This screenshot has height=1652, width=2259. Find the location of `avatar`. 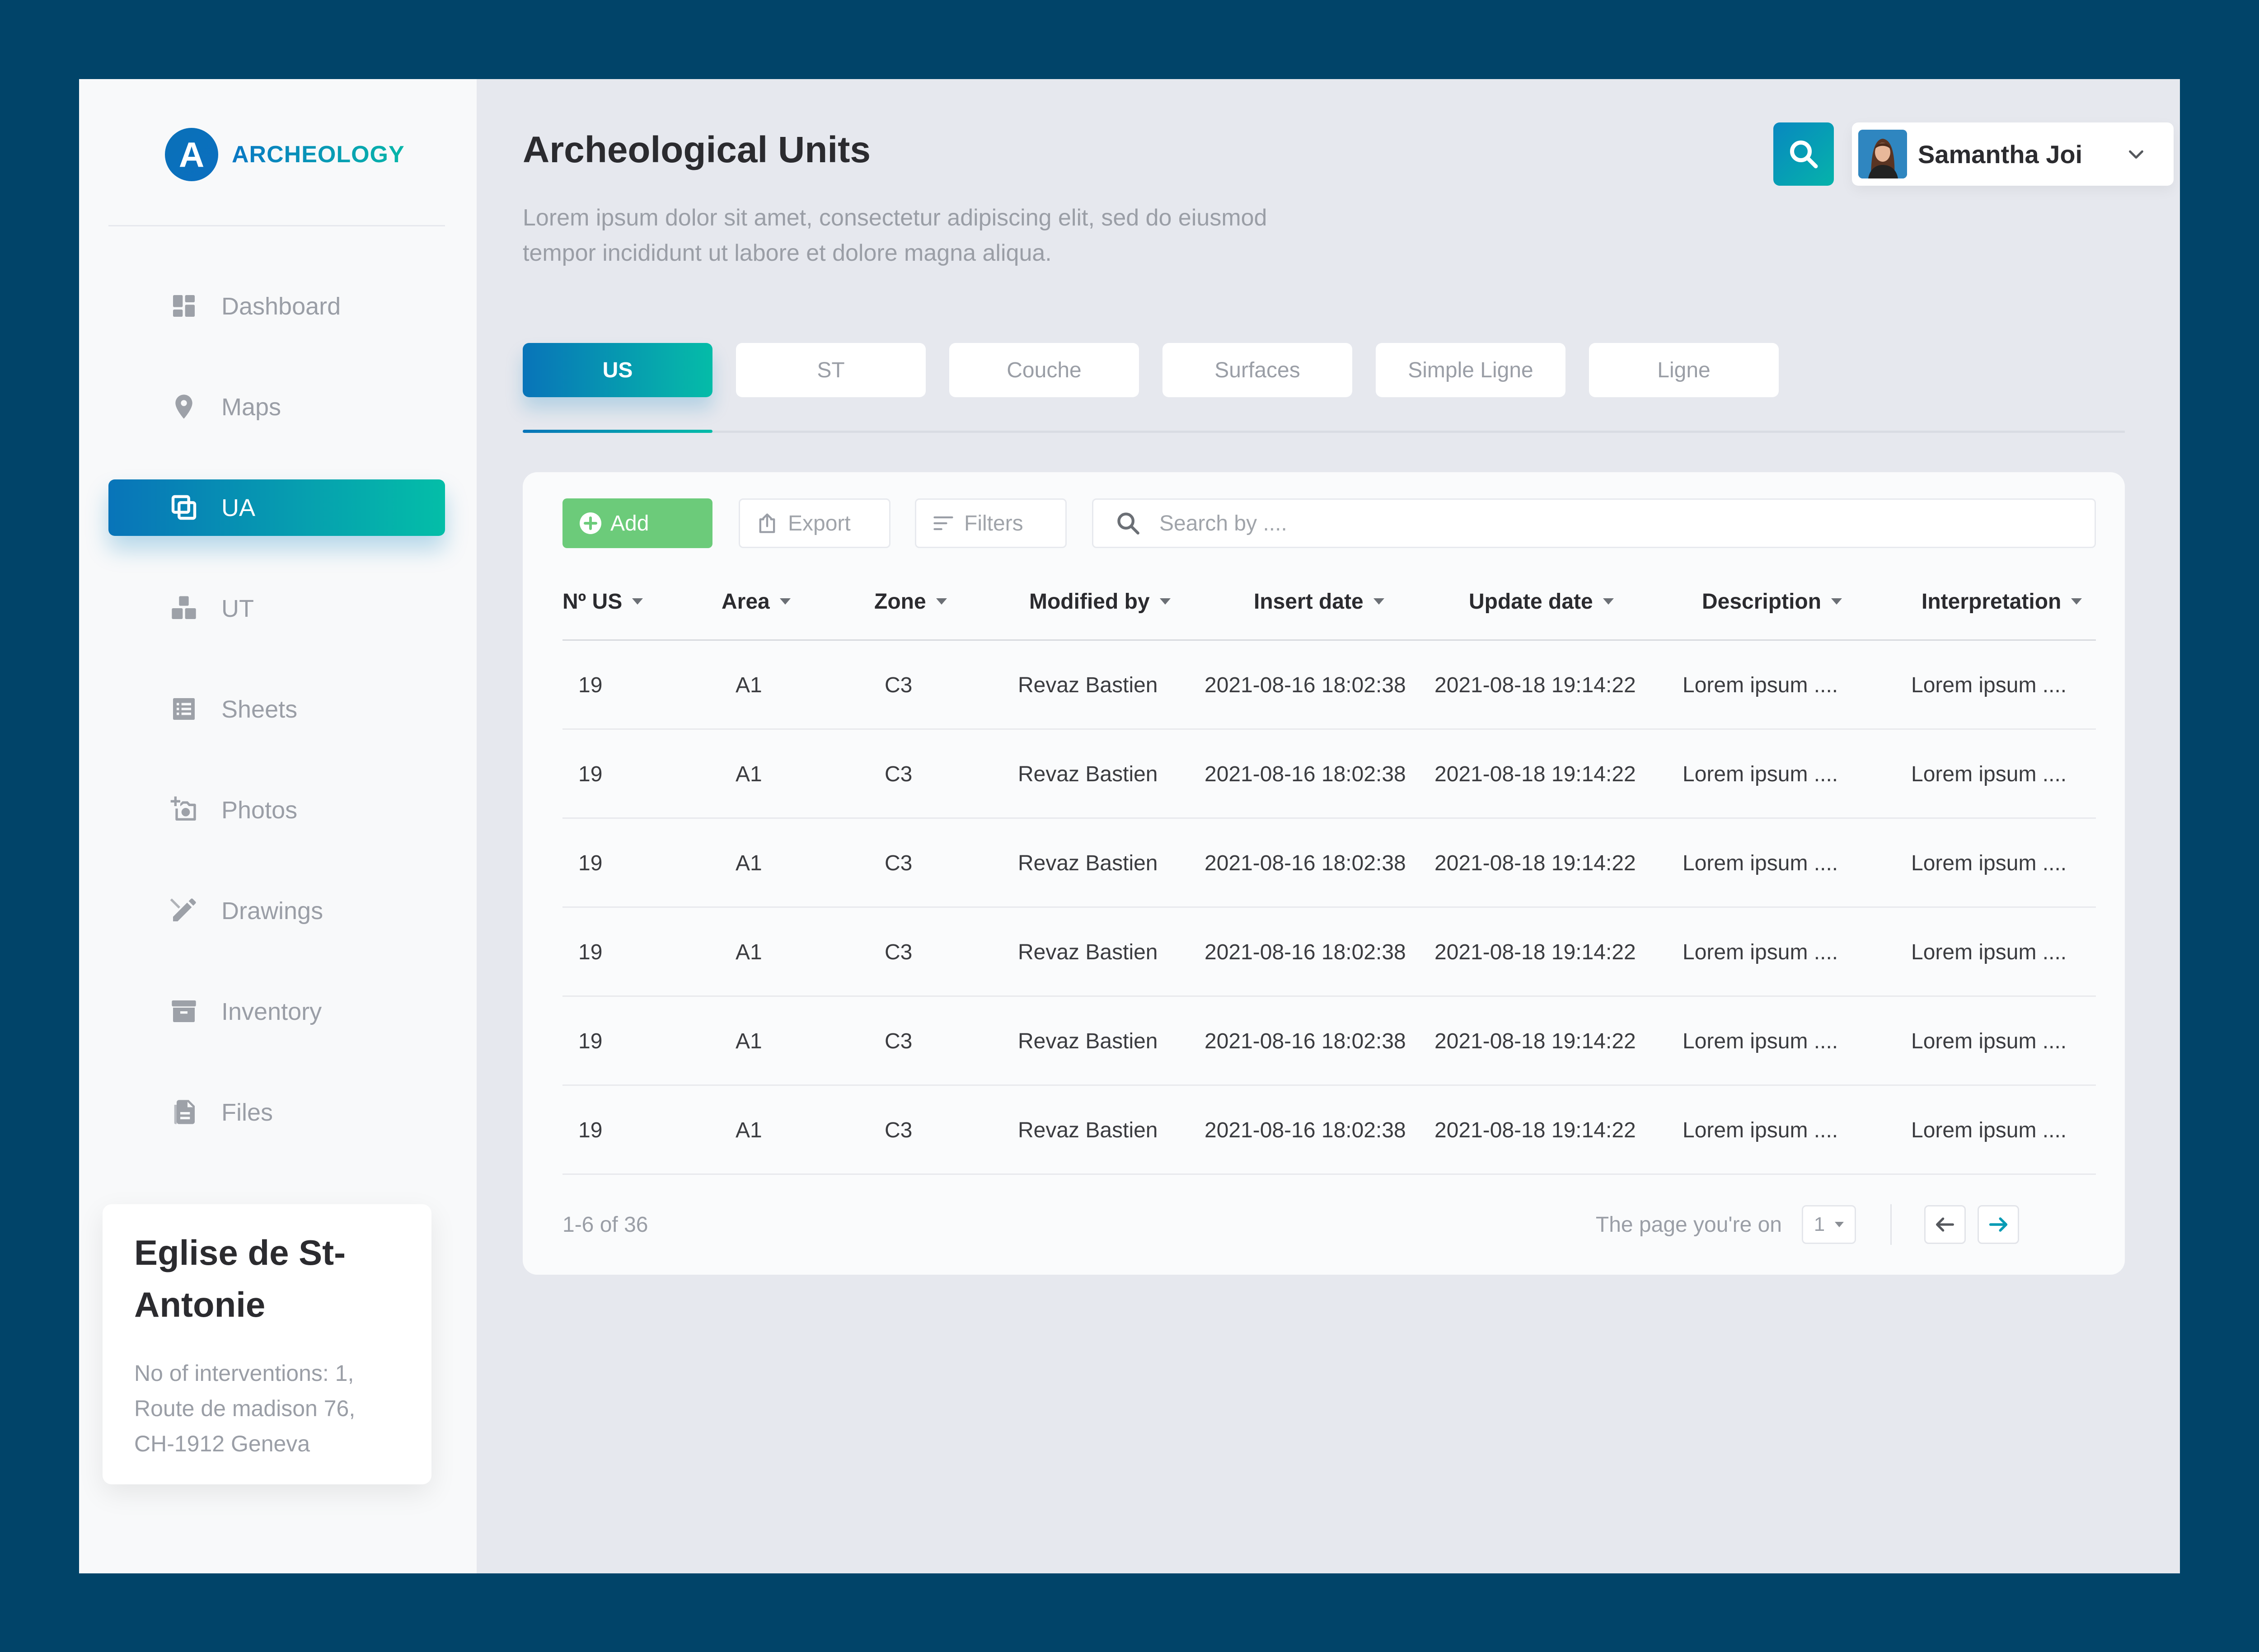

avatar is located at coordinates (1882, 154).